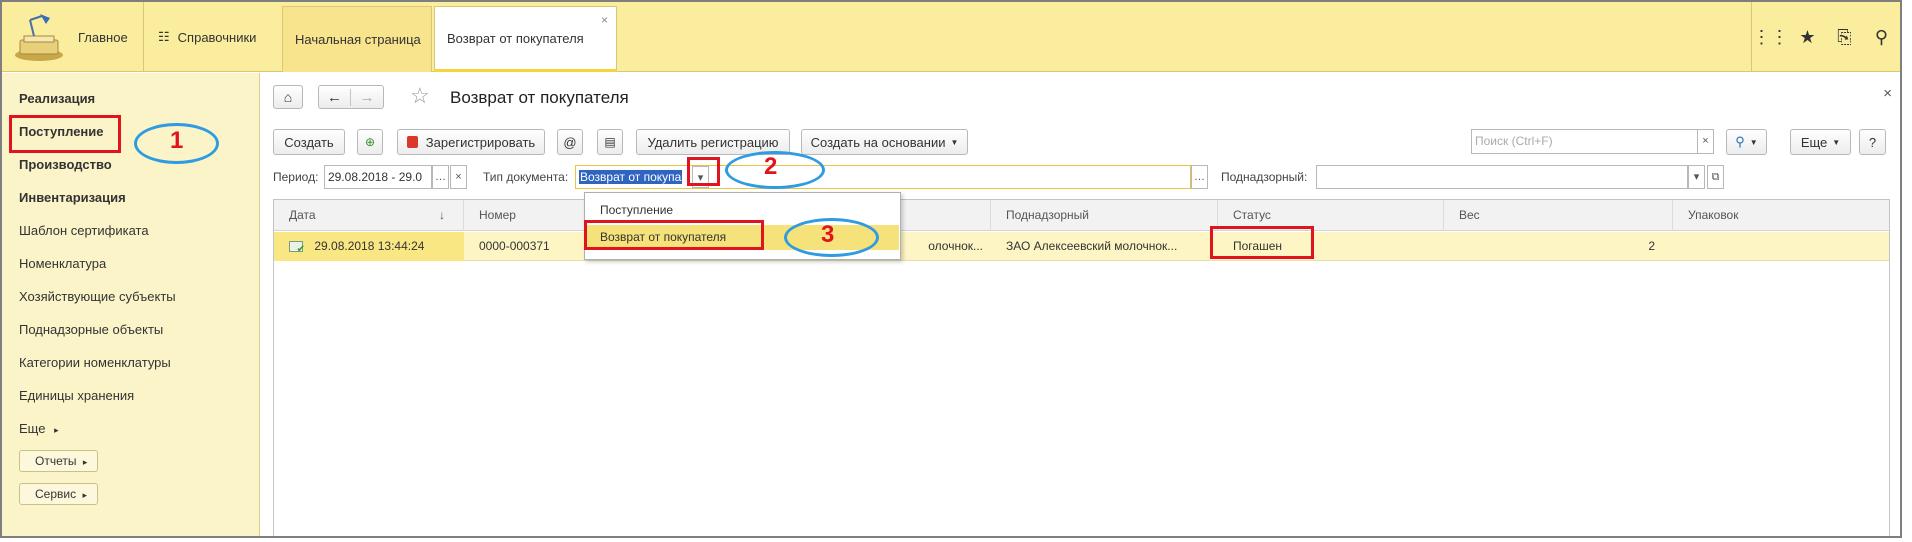 This screenshot has width=1912, height=542. What do you see at coordinates (1814, 142) in the screenshot?
I see `more-label: Еще` at bounding box center [1814, 142].